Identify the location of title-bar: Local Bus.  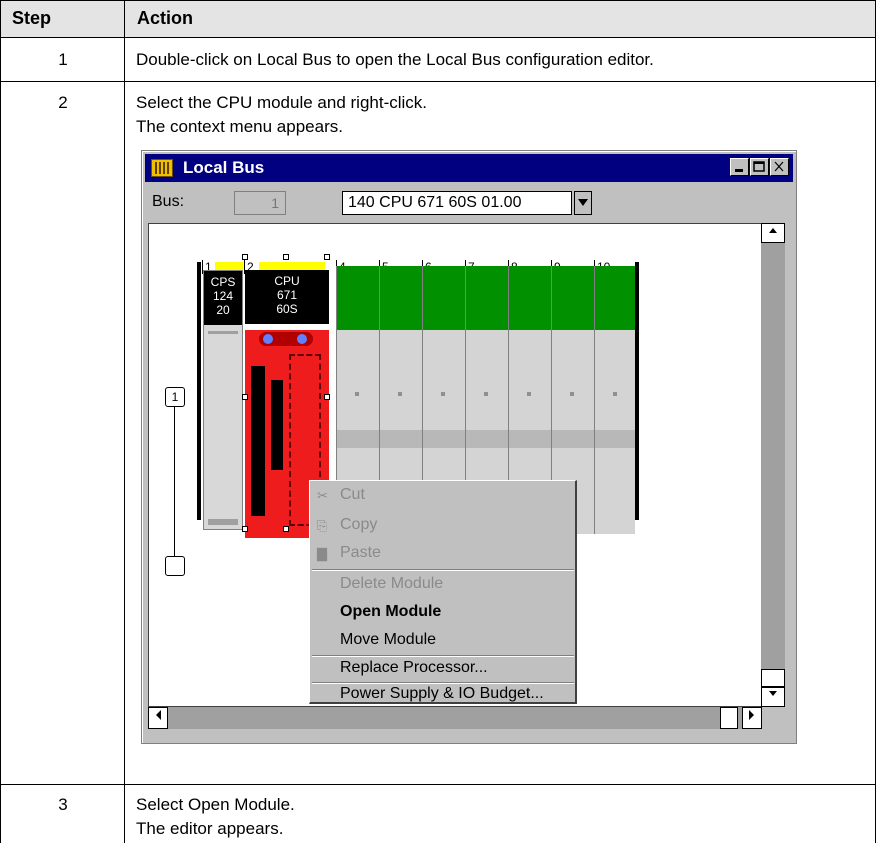
(469, 168).